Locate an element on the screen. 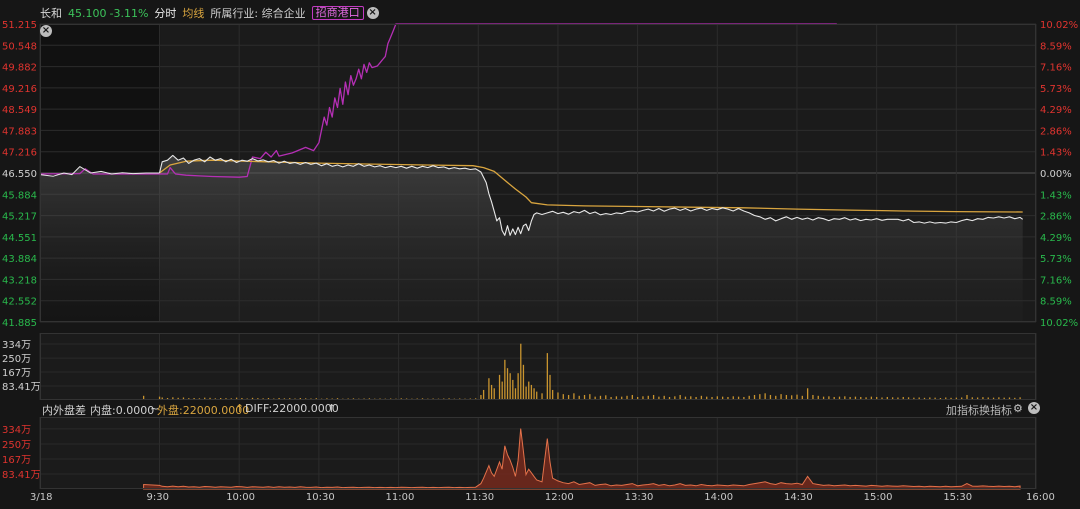 The width and height of the screenshot is (1080, 509). price-axis-tick: 45.217 is located at coordinates (19, 217).